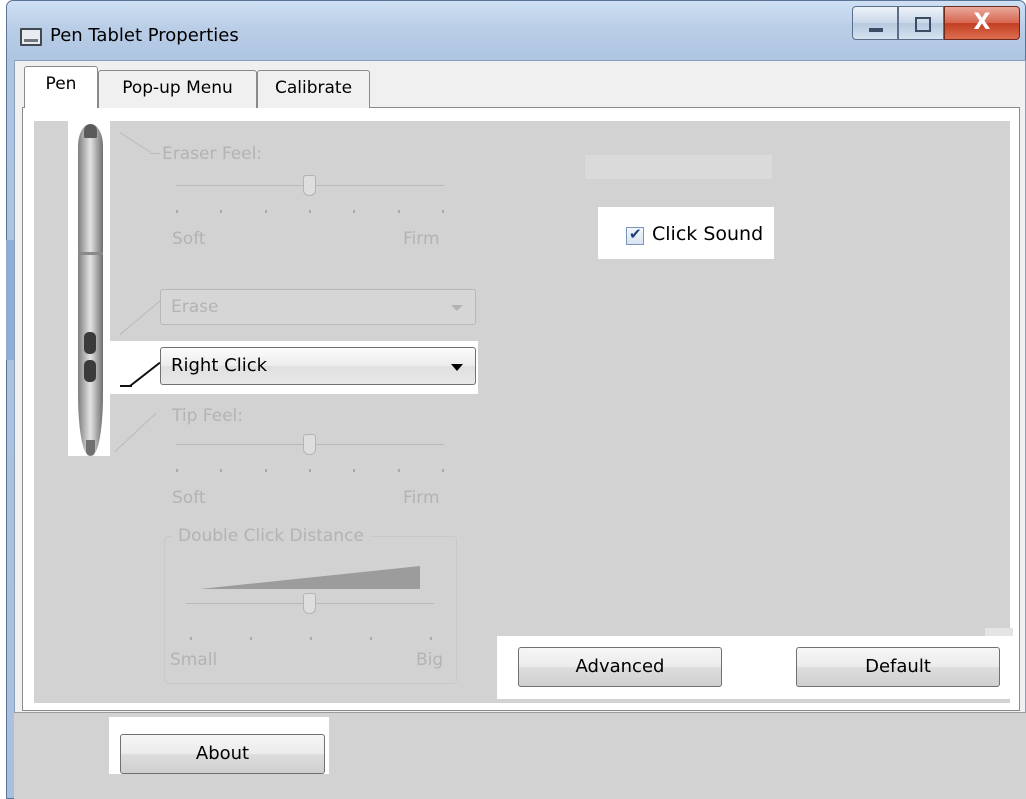 This screenshot has width=1026, height=799. I want to click on tip-feel-max-label: Firm, so click(421, 498).